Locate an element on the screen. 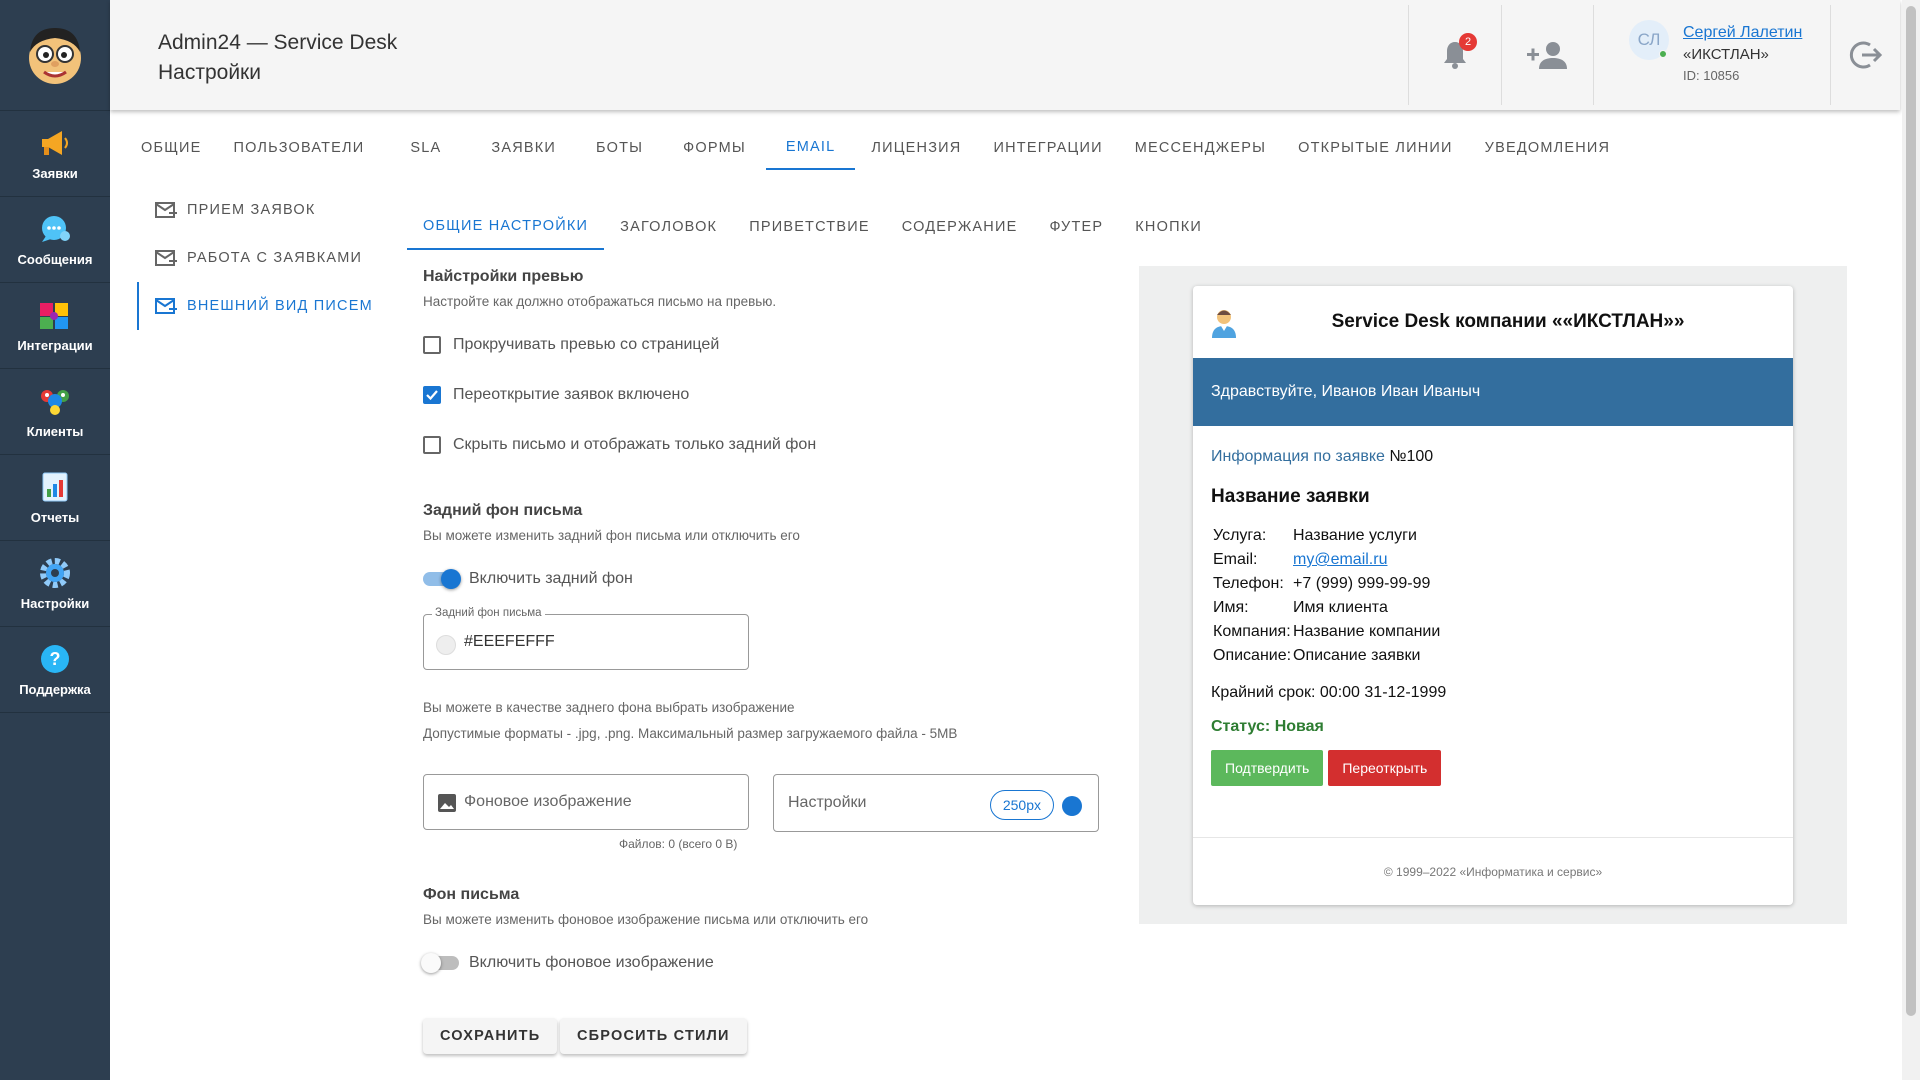 This screenshot has height=1080, width=1920. tab-sla: SLA is located at coordinates (425, 148).